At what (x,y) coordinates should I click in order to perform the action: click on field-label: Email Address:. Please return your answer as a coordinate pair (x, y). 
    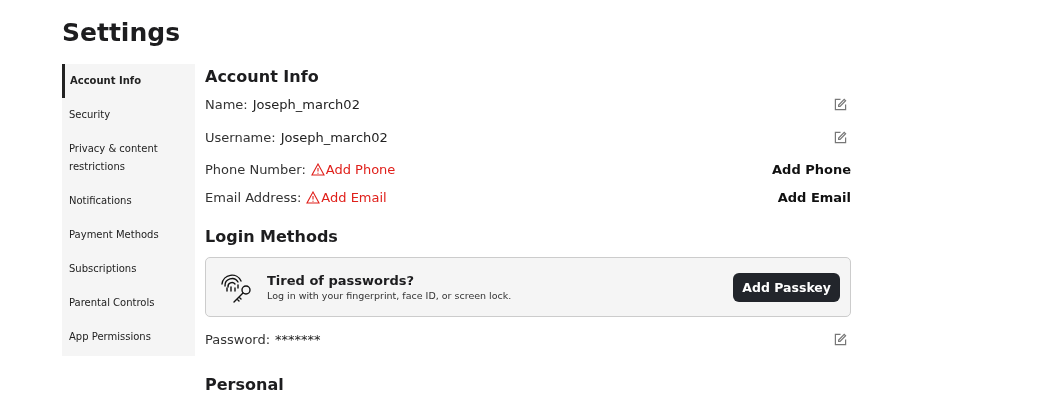
    Looking at the image, I should click on (253, 197).